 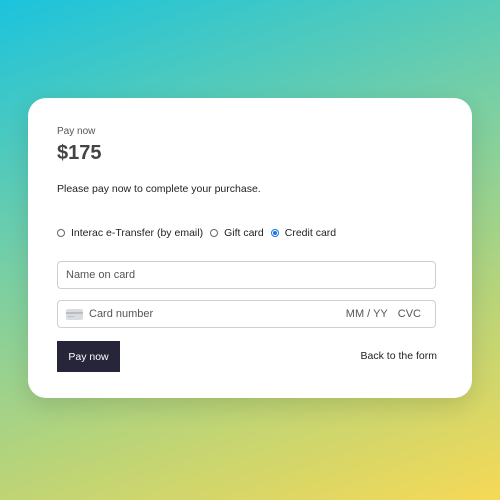 I want to click on expiry-input: MM / YY, so click(x=367, y=314).